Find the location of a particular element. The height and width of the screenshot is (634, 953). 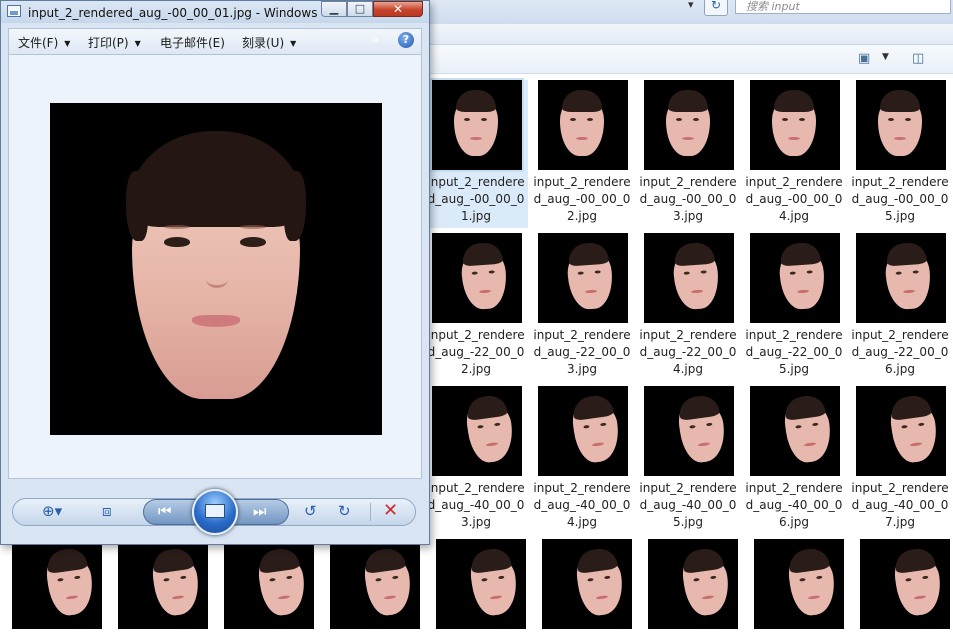

thumbnail-label: input_2_rendered_aug_-00_00_05.jpg is located at coordinates (900, 199).